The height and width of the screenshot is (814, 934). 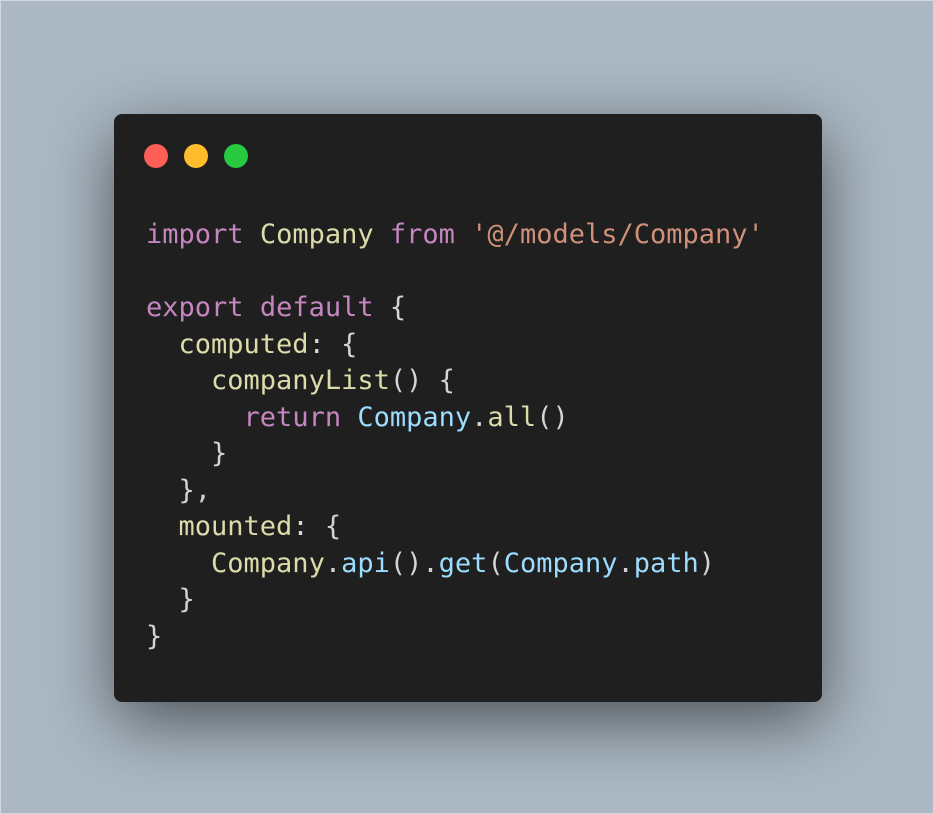 I want to click on code-token-punctuation: },, so click(x=179, y=490).